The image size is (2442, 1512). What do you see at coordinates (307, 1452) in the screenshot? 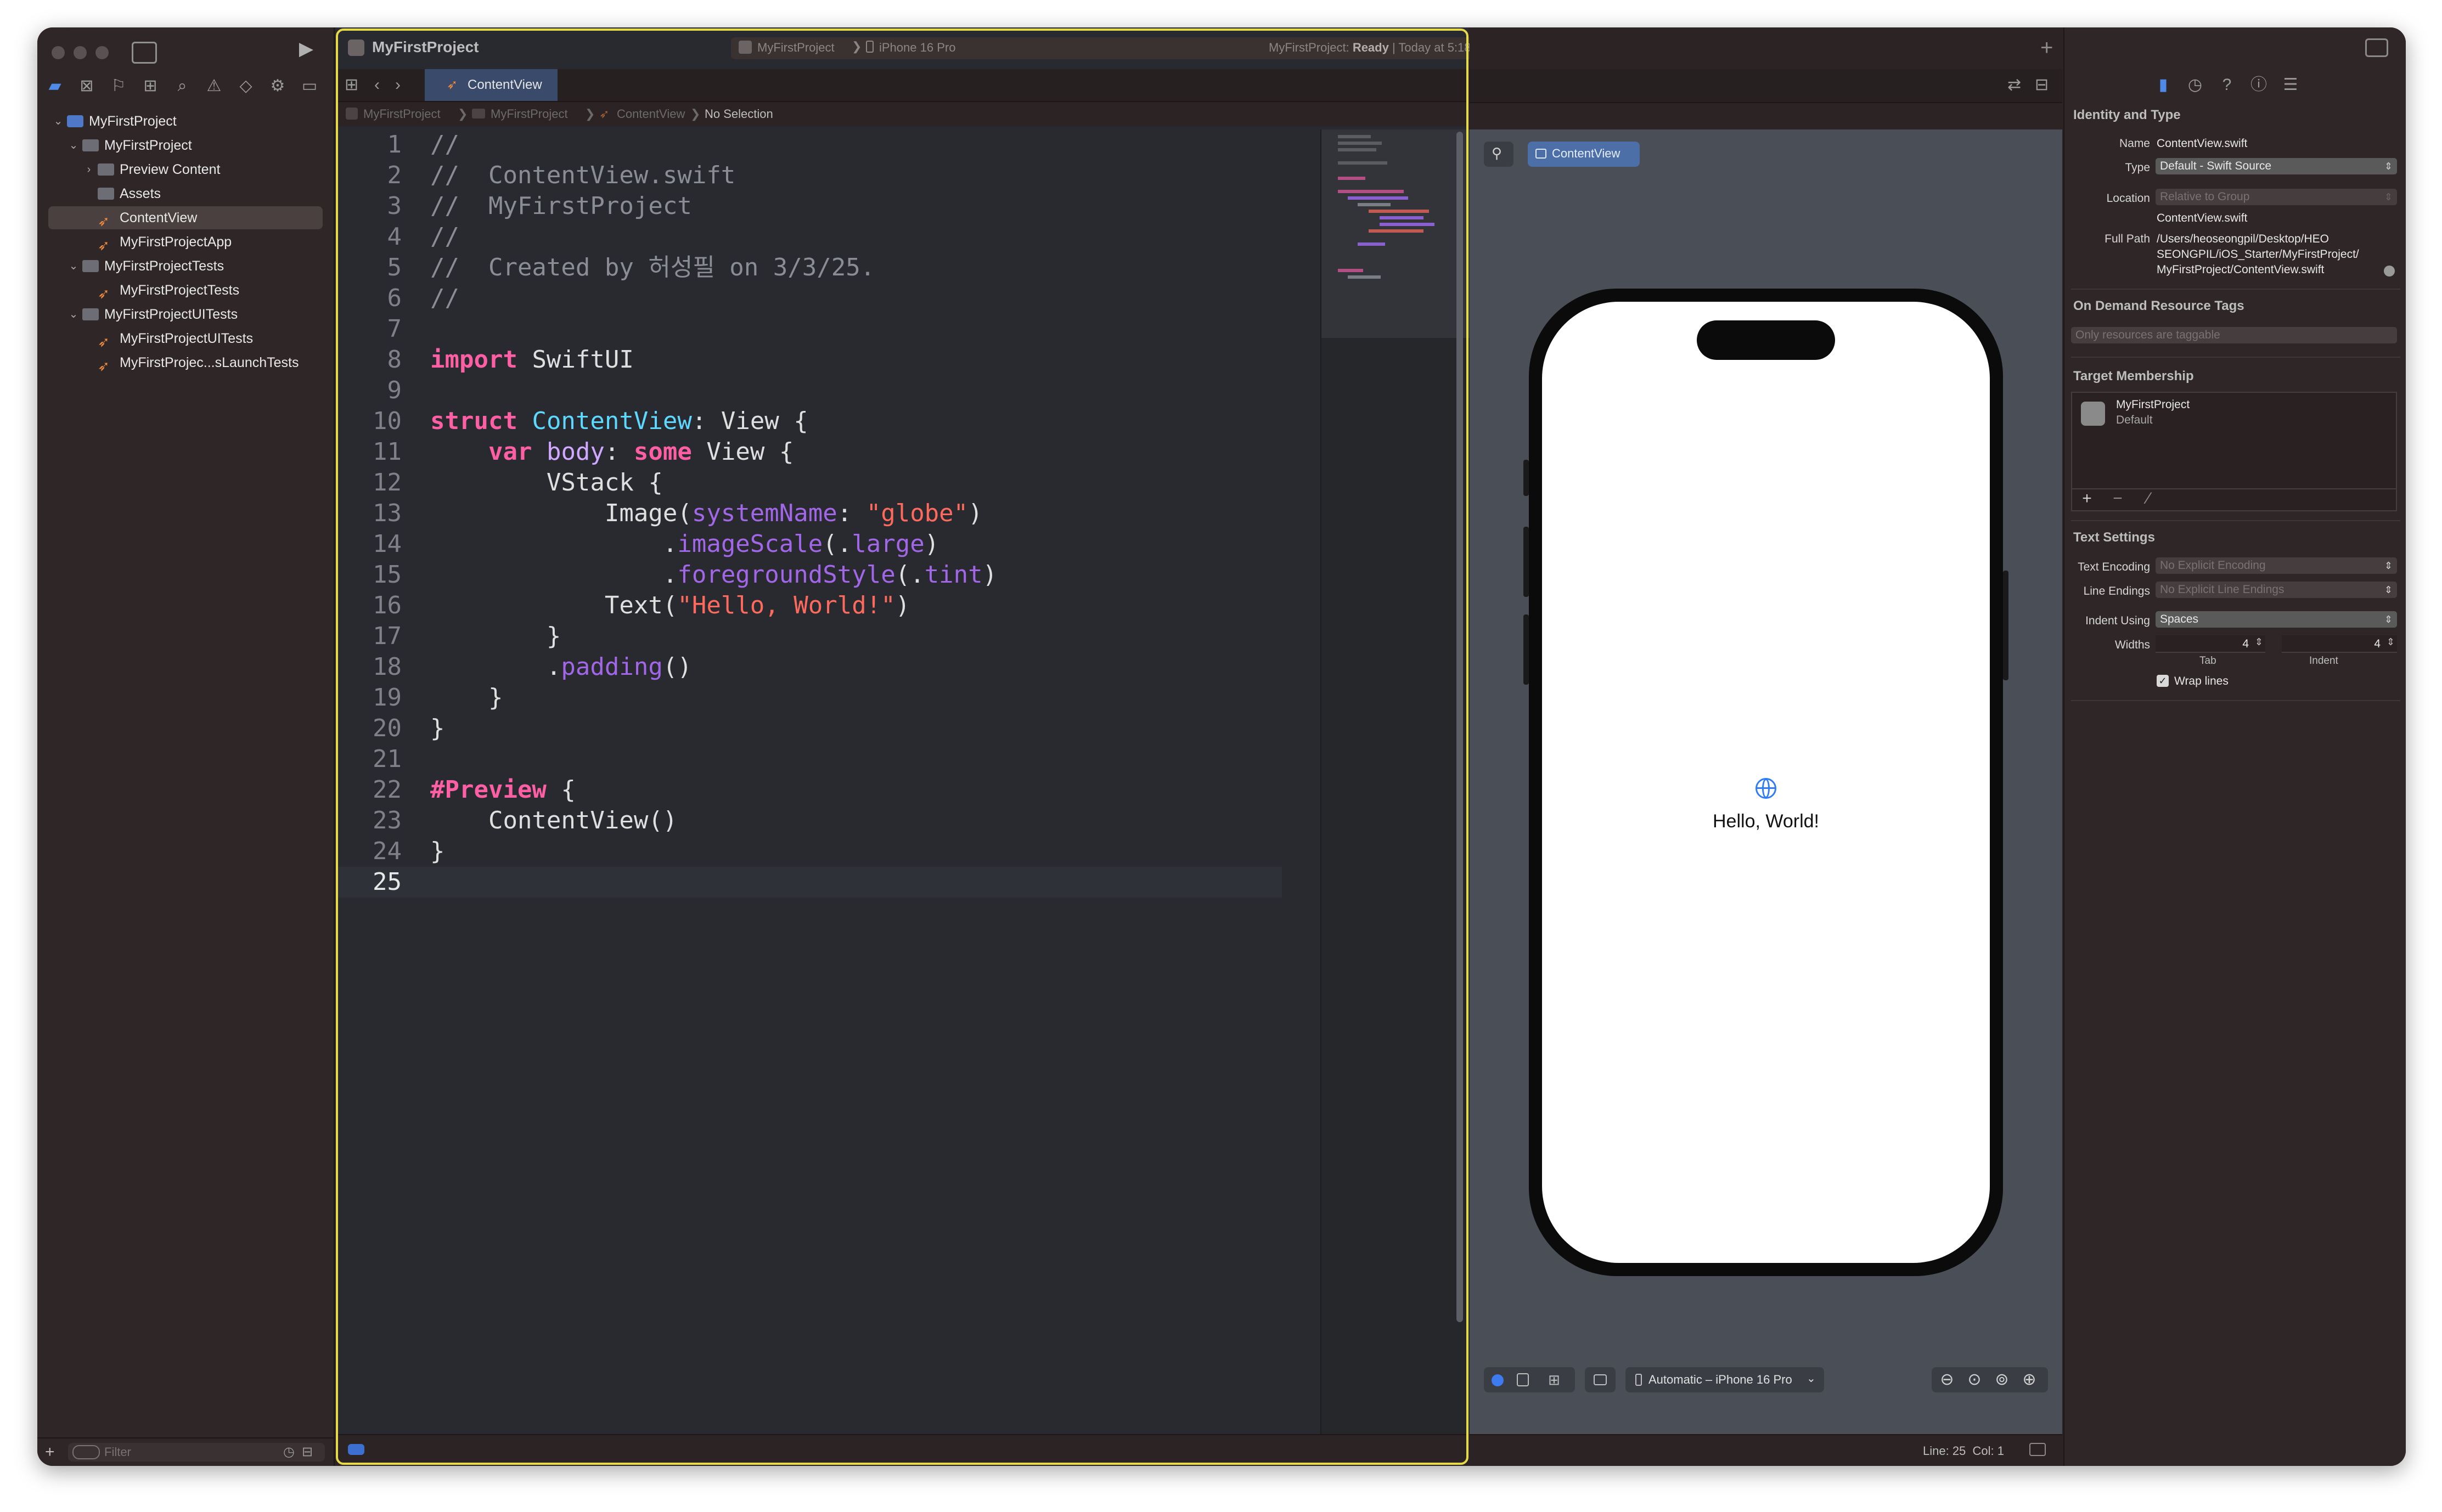
I see `source-control-filter-icon: ⊟` at bounding box center [307, 1452].